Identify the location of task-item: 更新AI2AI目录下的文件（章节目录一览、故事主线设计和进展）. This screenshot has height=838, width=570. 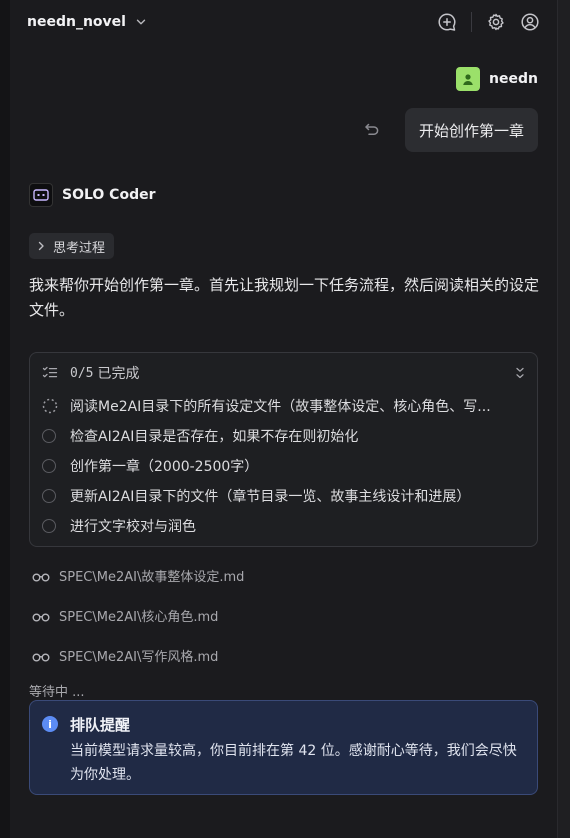
(282, 496).